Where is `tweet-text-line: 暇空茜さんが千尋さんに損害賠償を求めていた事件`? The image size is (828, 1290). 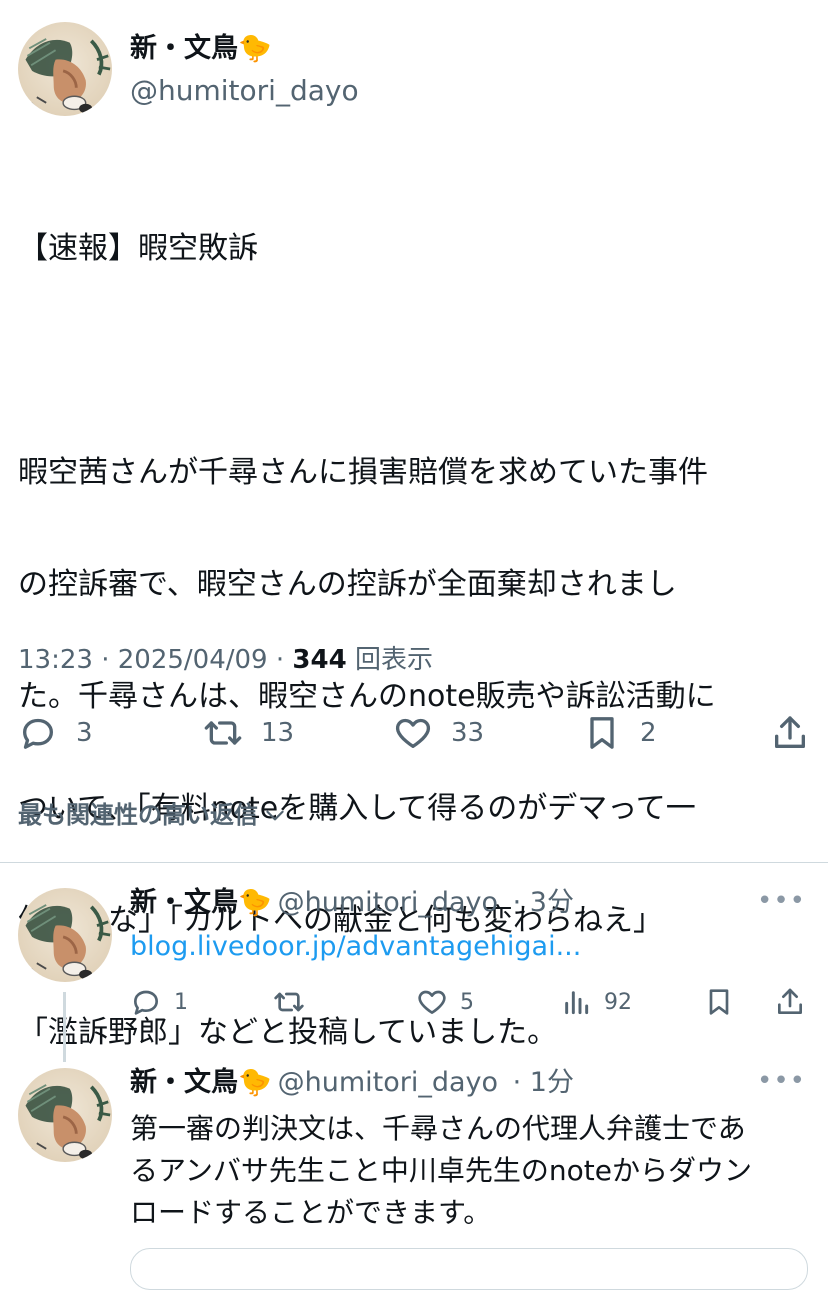
tweet-text-line: 暇空茜さんが千尋さんに損害賠償を求めていた事件 is located at coordinates (363, 472).